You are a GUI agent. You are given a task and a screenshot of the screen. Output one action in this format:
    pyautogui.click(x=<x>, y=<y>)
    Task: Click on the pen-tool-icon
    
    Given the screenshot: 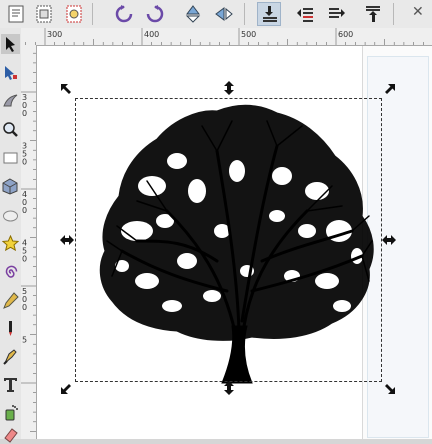 What is the action you would take?
    pyautogui.click(x=10, y=328)
    